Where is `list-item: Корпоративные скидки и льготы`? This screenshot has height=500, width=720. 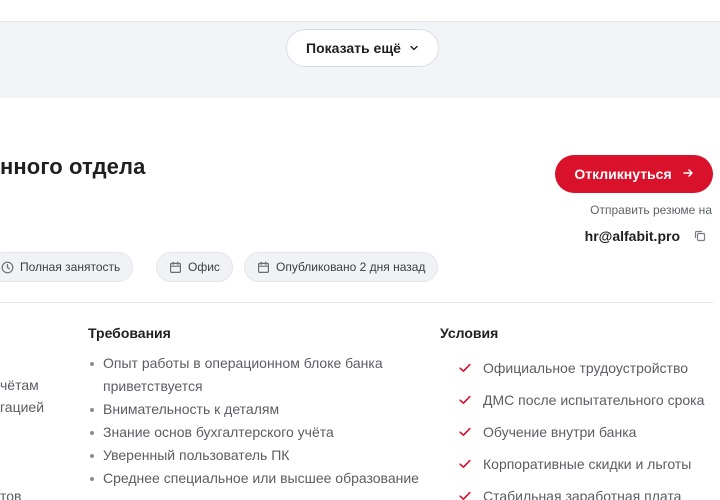 list-item: Корпоративные скидки и льготы is located at coordinates (589, 464).